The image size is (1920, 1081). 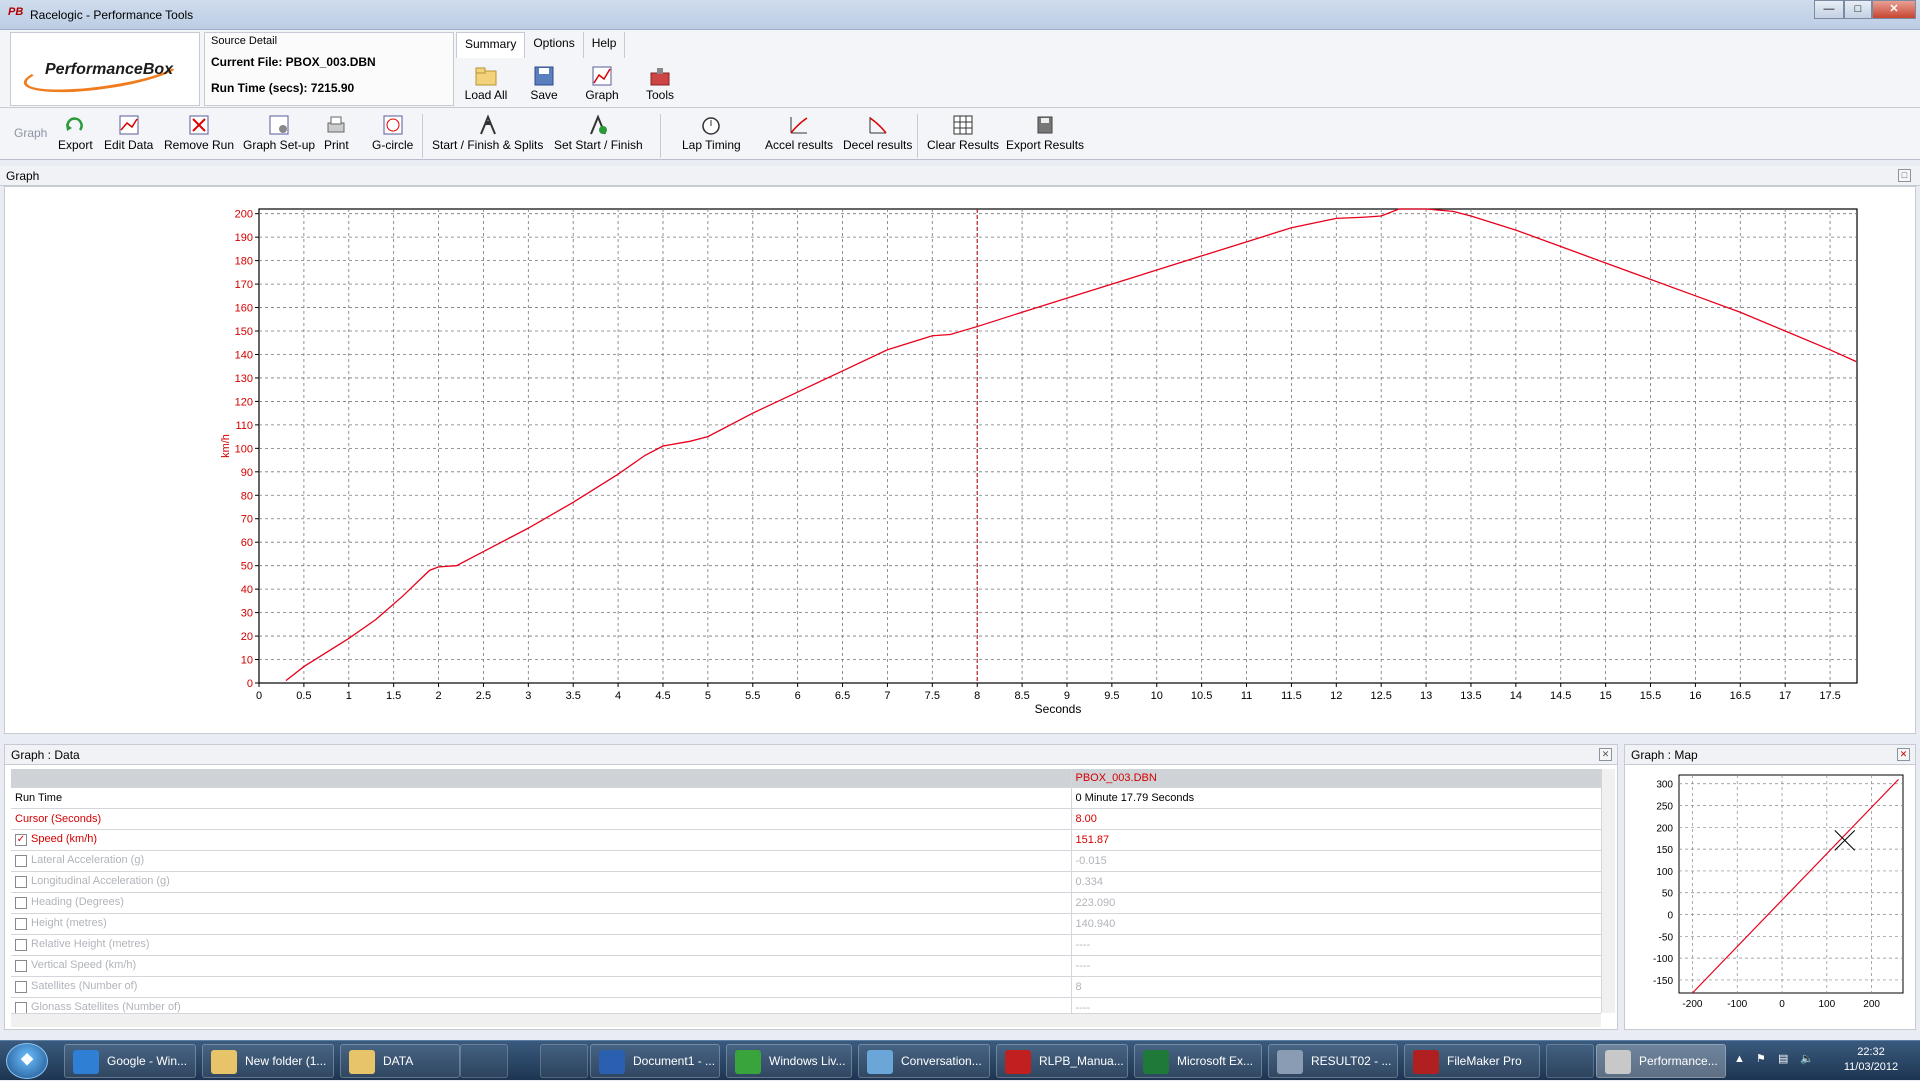 What do you see at coordinates (1045, 132) in the screenshot?
I see `export-results-button: Export Results` at bounding box center [1045, 132].